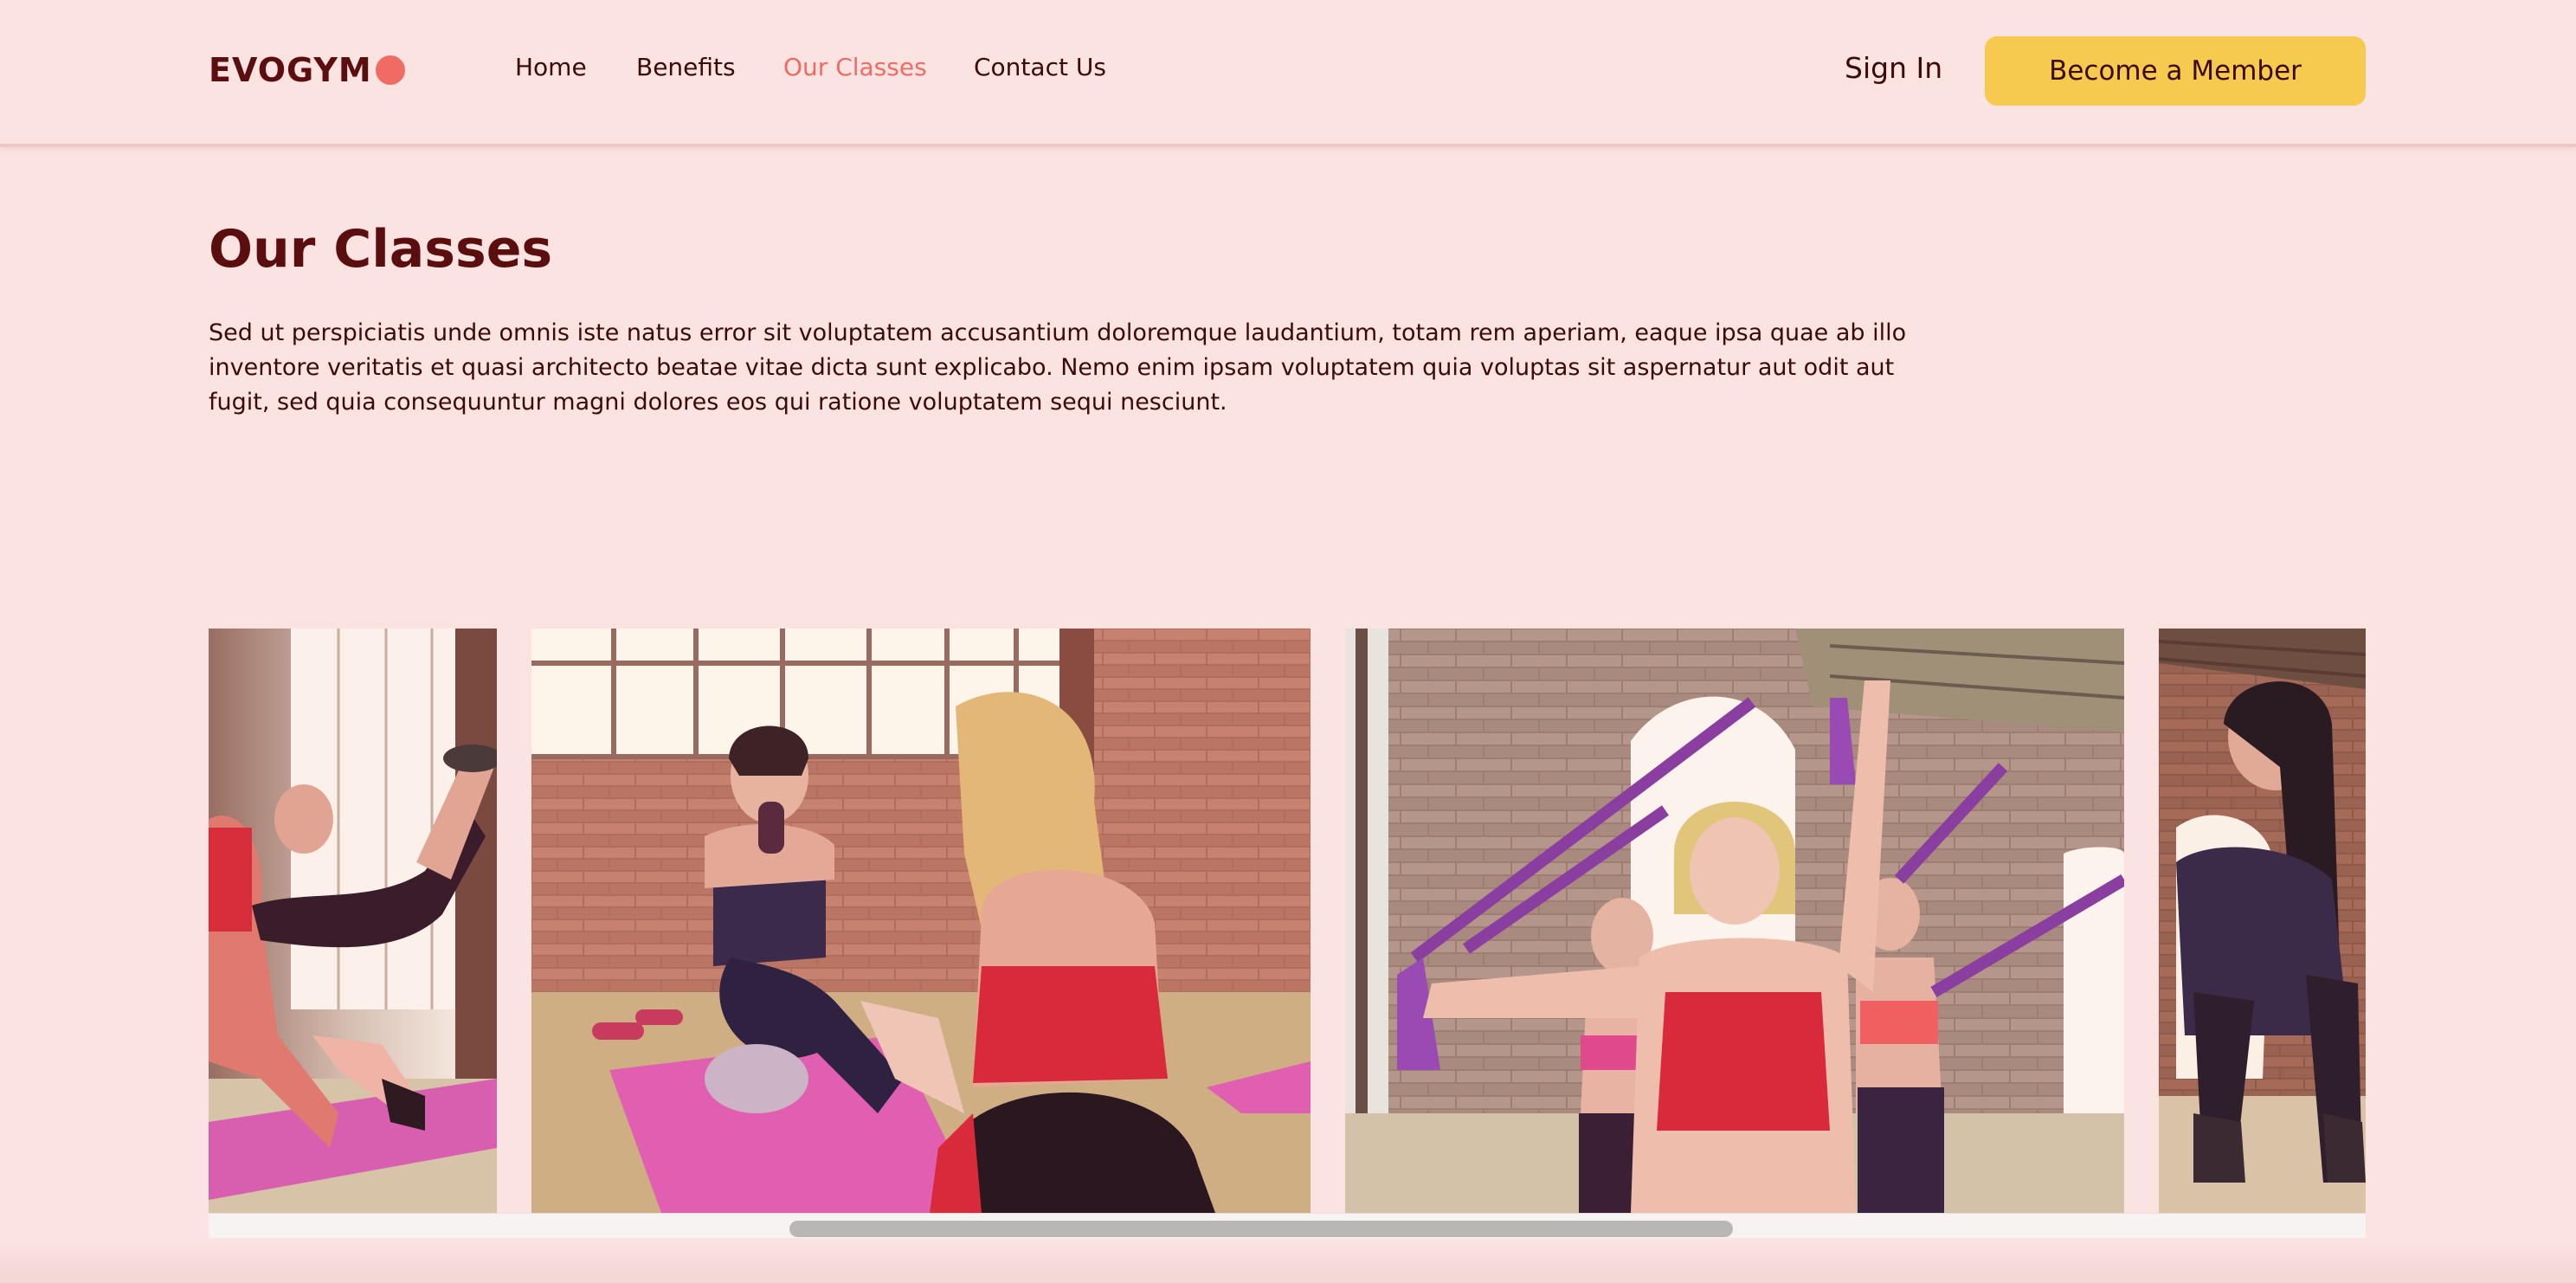  I want to click on sign-in-link: Sign In, so click(1893, 68).